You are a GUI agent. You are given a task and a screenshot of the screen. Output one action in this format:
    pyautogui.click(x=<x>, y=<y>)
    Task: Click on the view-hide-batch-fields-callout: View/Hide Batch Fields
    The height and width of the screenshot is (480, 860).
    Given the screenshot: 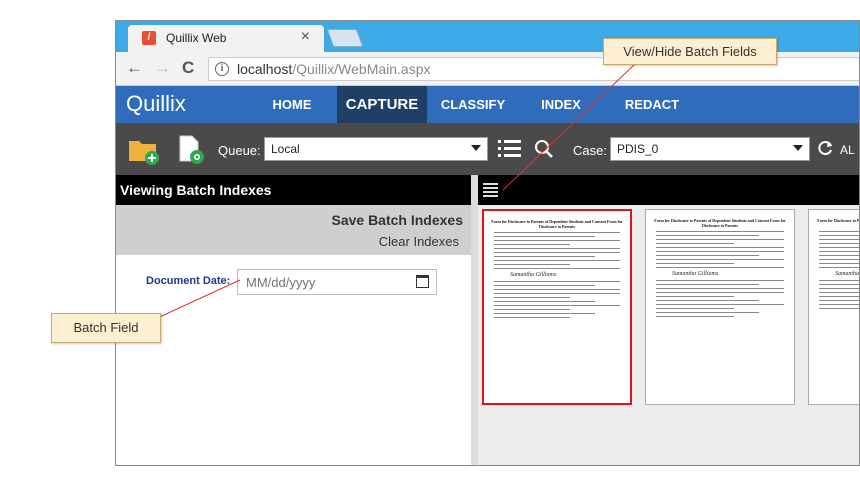 What is the action you would take?
    pyautogui.click(x=690, y=51)
    